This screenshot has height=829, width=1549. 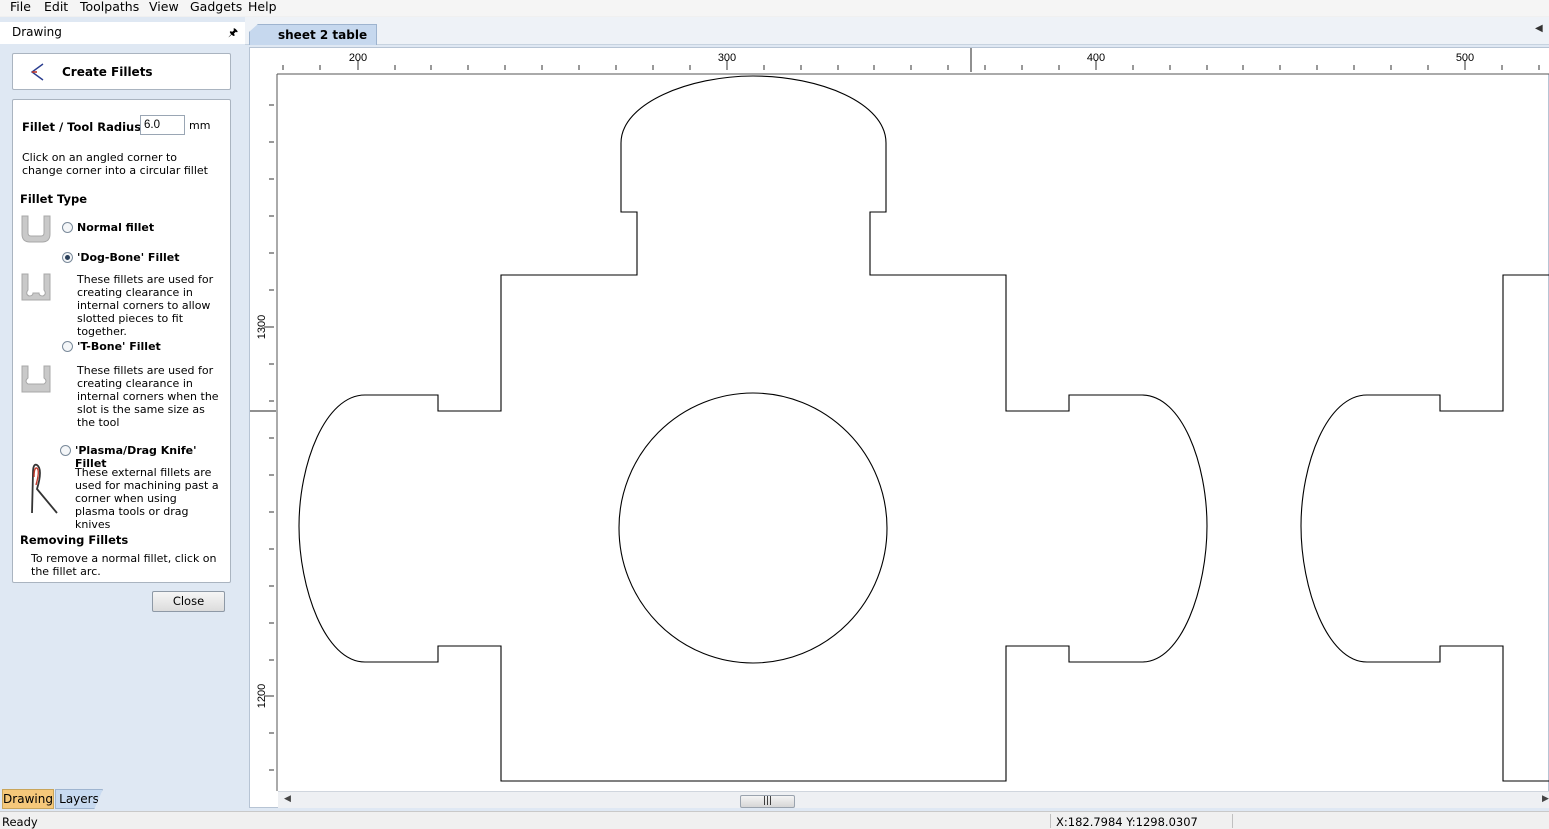 I want to click on document-tab-strip: sheet 2 table ◀, so click(x=897, y=31).